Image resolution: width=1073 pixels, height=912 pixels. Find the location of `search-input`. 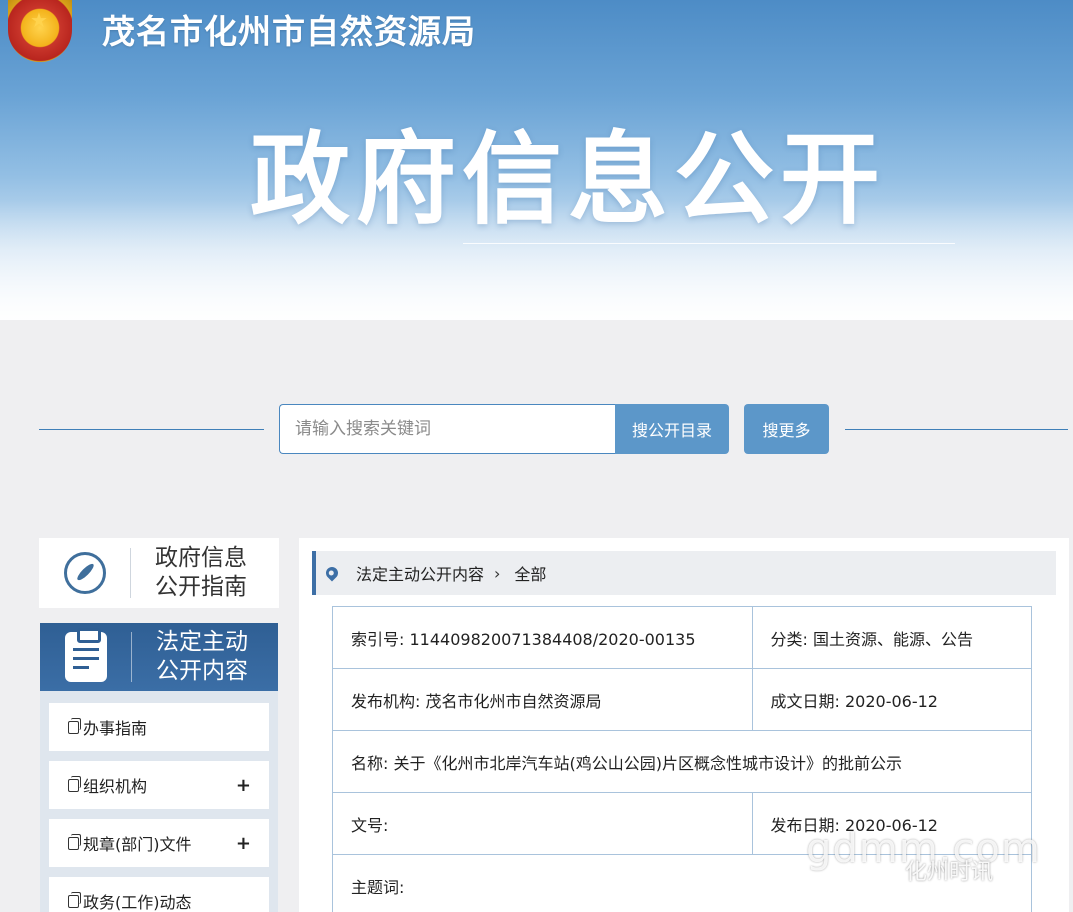

search-input is located at coordinates (447, 429).